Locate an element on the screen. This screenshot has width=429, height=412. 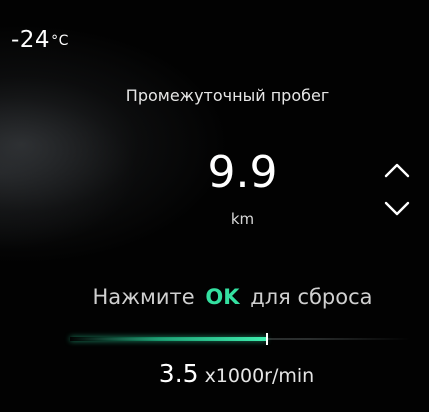
rpm-bar is located at coordinates (240, 339).